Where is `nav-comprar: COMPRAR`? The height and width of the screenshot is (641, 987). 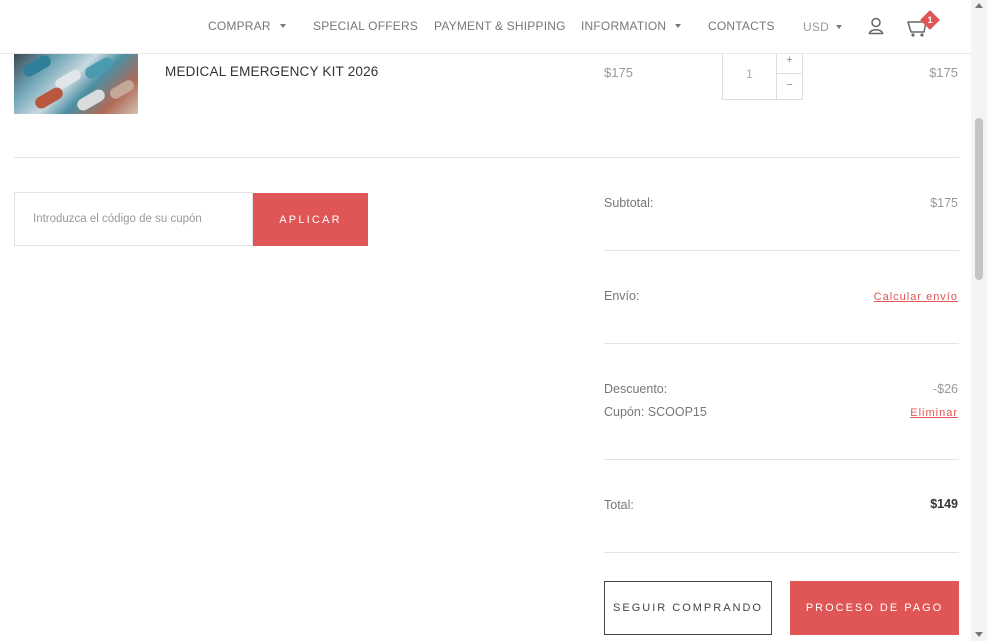
nav-comprar: COMPRAR is located at coordinates (247, 26).